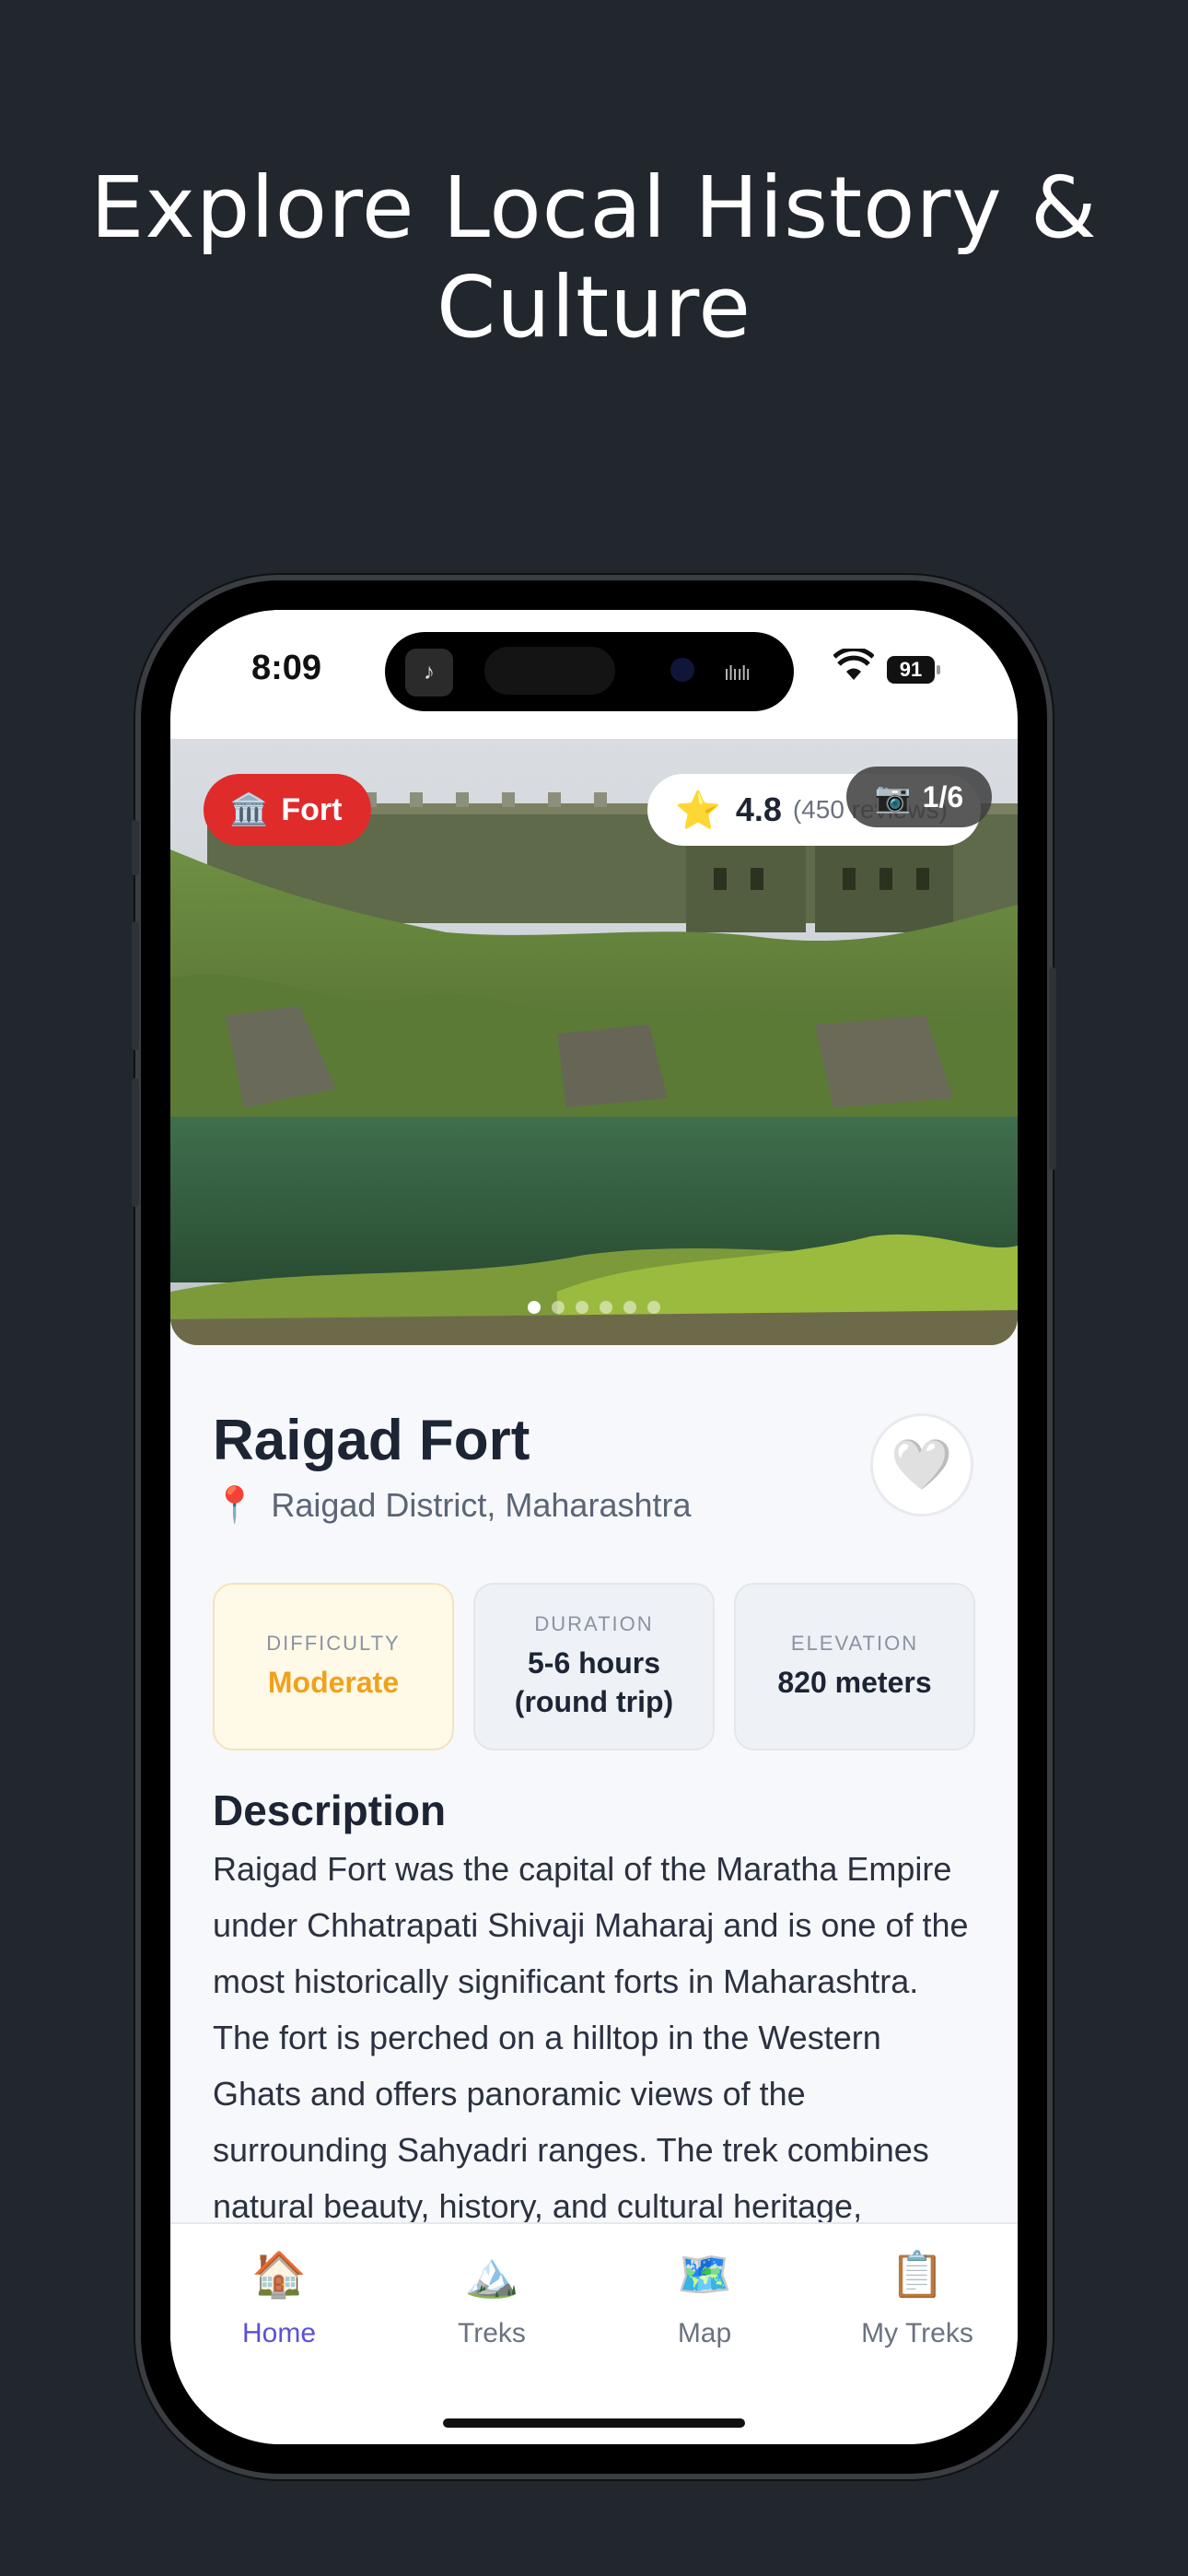 Image resolution: width=1188 pixels, height=2576 pixels. I want to click on tab-bar: 🏠 Home 🏔️ Treks 🗺️ Map 📋 My Treks, so click(594, 2333).